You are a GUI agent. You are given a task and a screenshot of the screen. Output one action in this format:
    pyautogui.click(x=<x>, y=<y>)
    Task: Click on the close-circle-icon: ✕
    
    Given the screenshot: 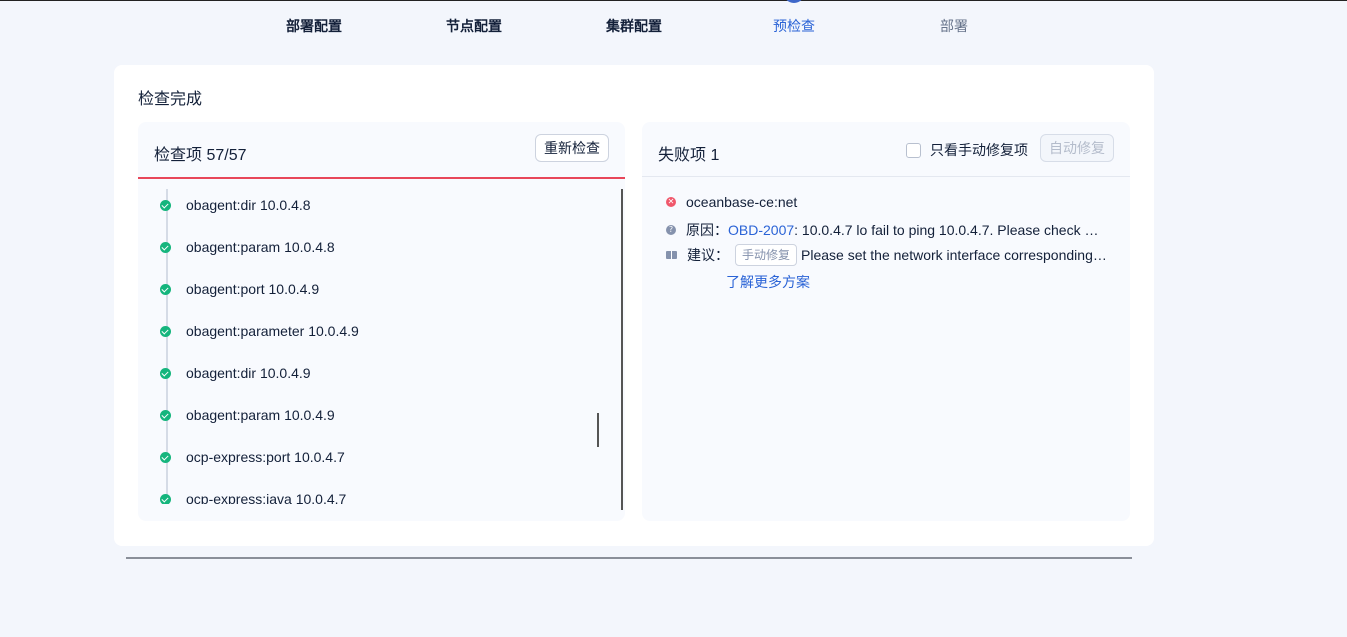 What is the action you would take?
    pyautogui.click(x=671, y=202)
    